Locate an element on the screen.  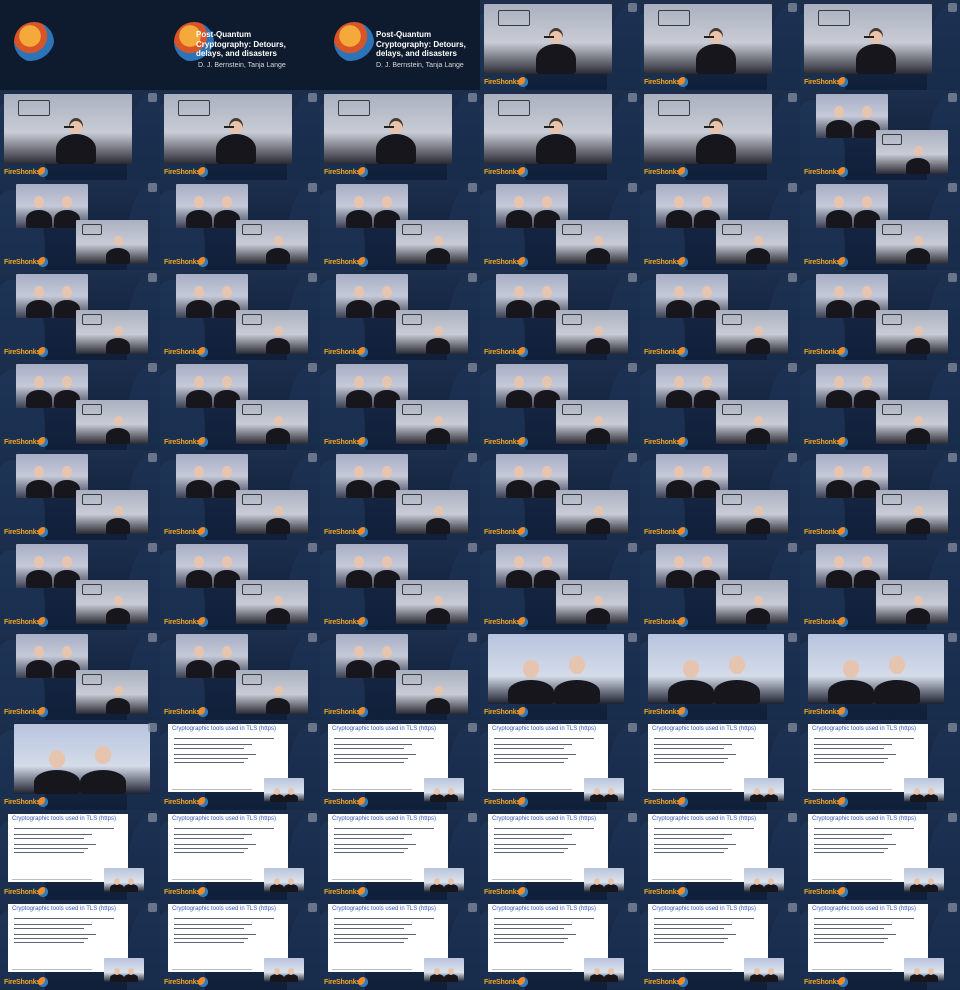
webcam-frame-pip is located at coordinates (912, 242).